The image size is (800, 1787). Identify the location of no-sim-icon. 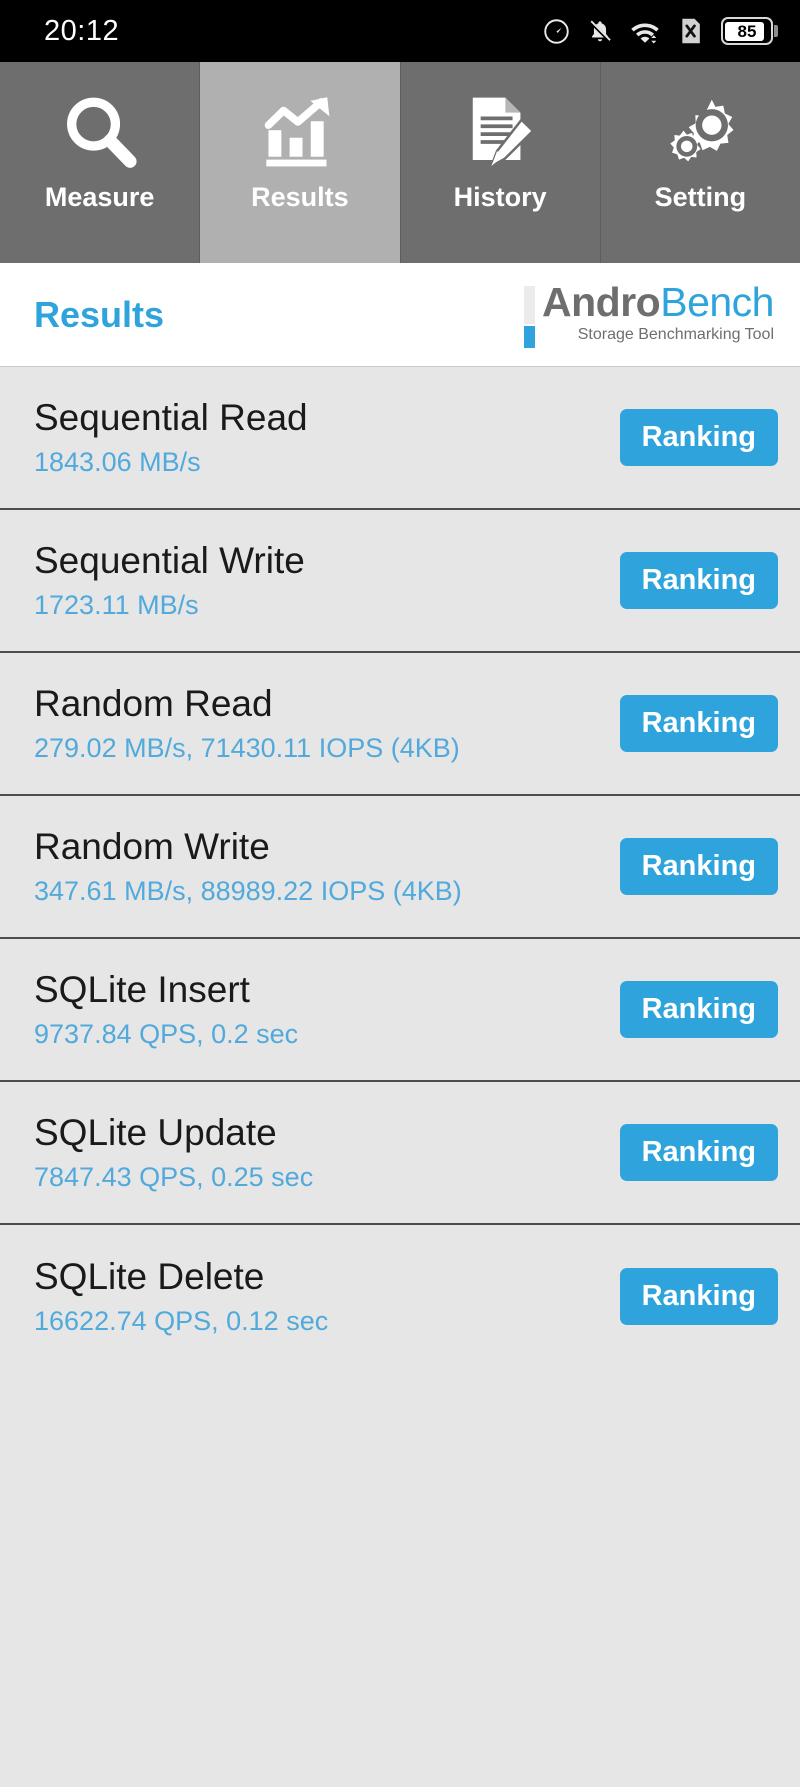
(690, 31).